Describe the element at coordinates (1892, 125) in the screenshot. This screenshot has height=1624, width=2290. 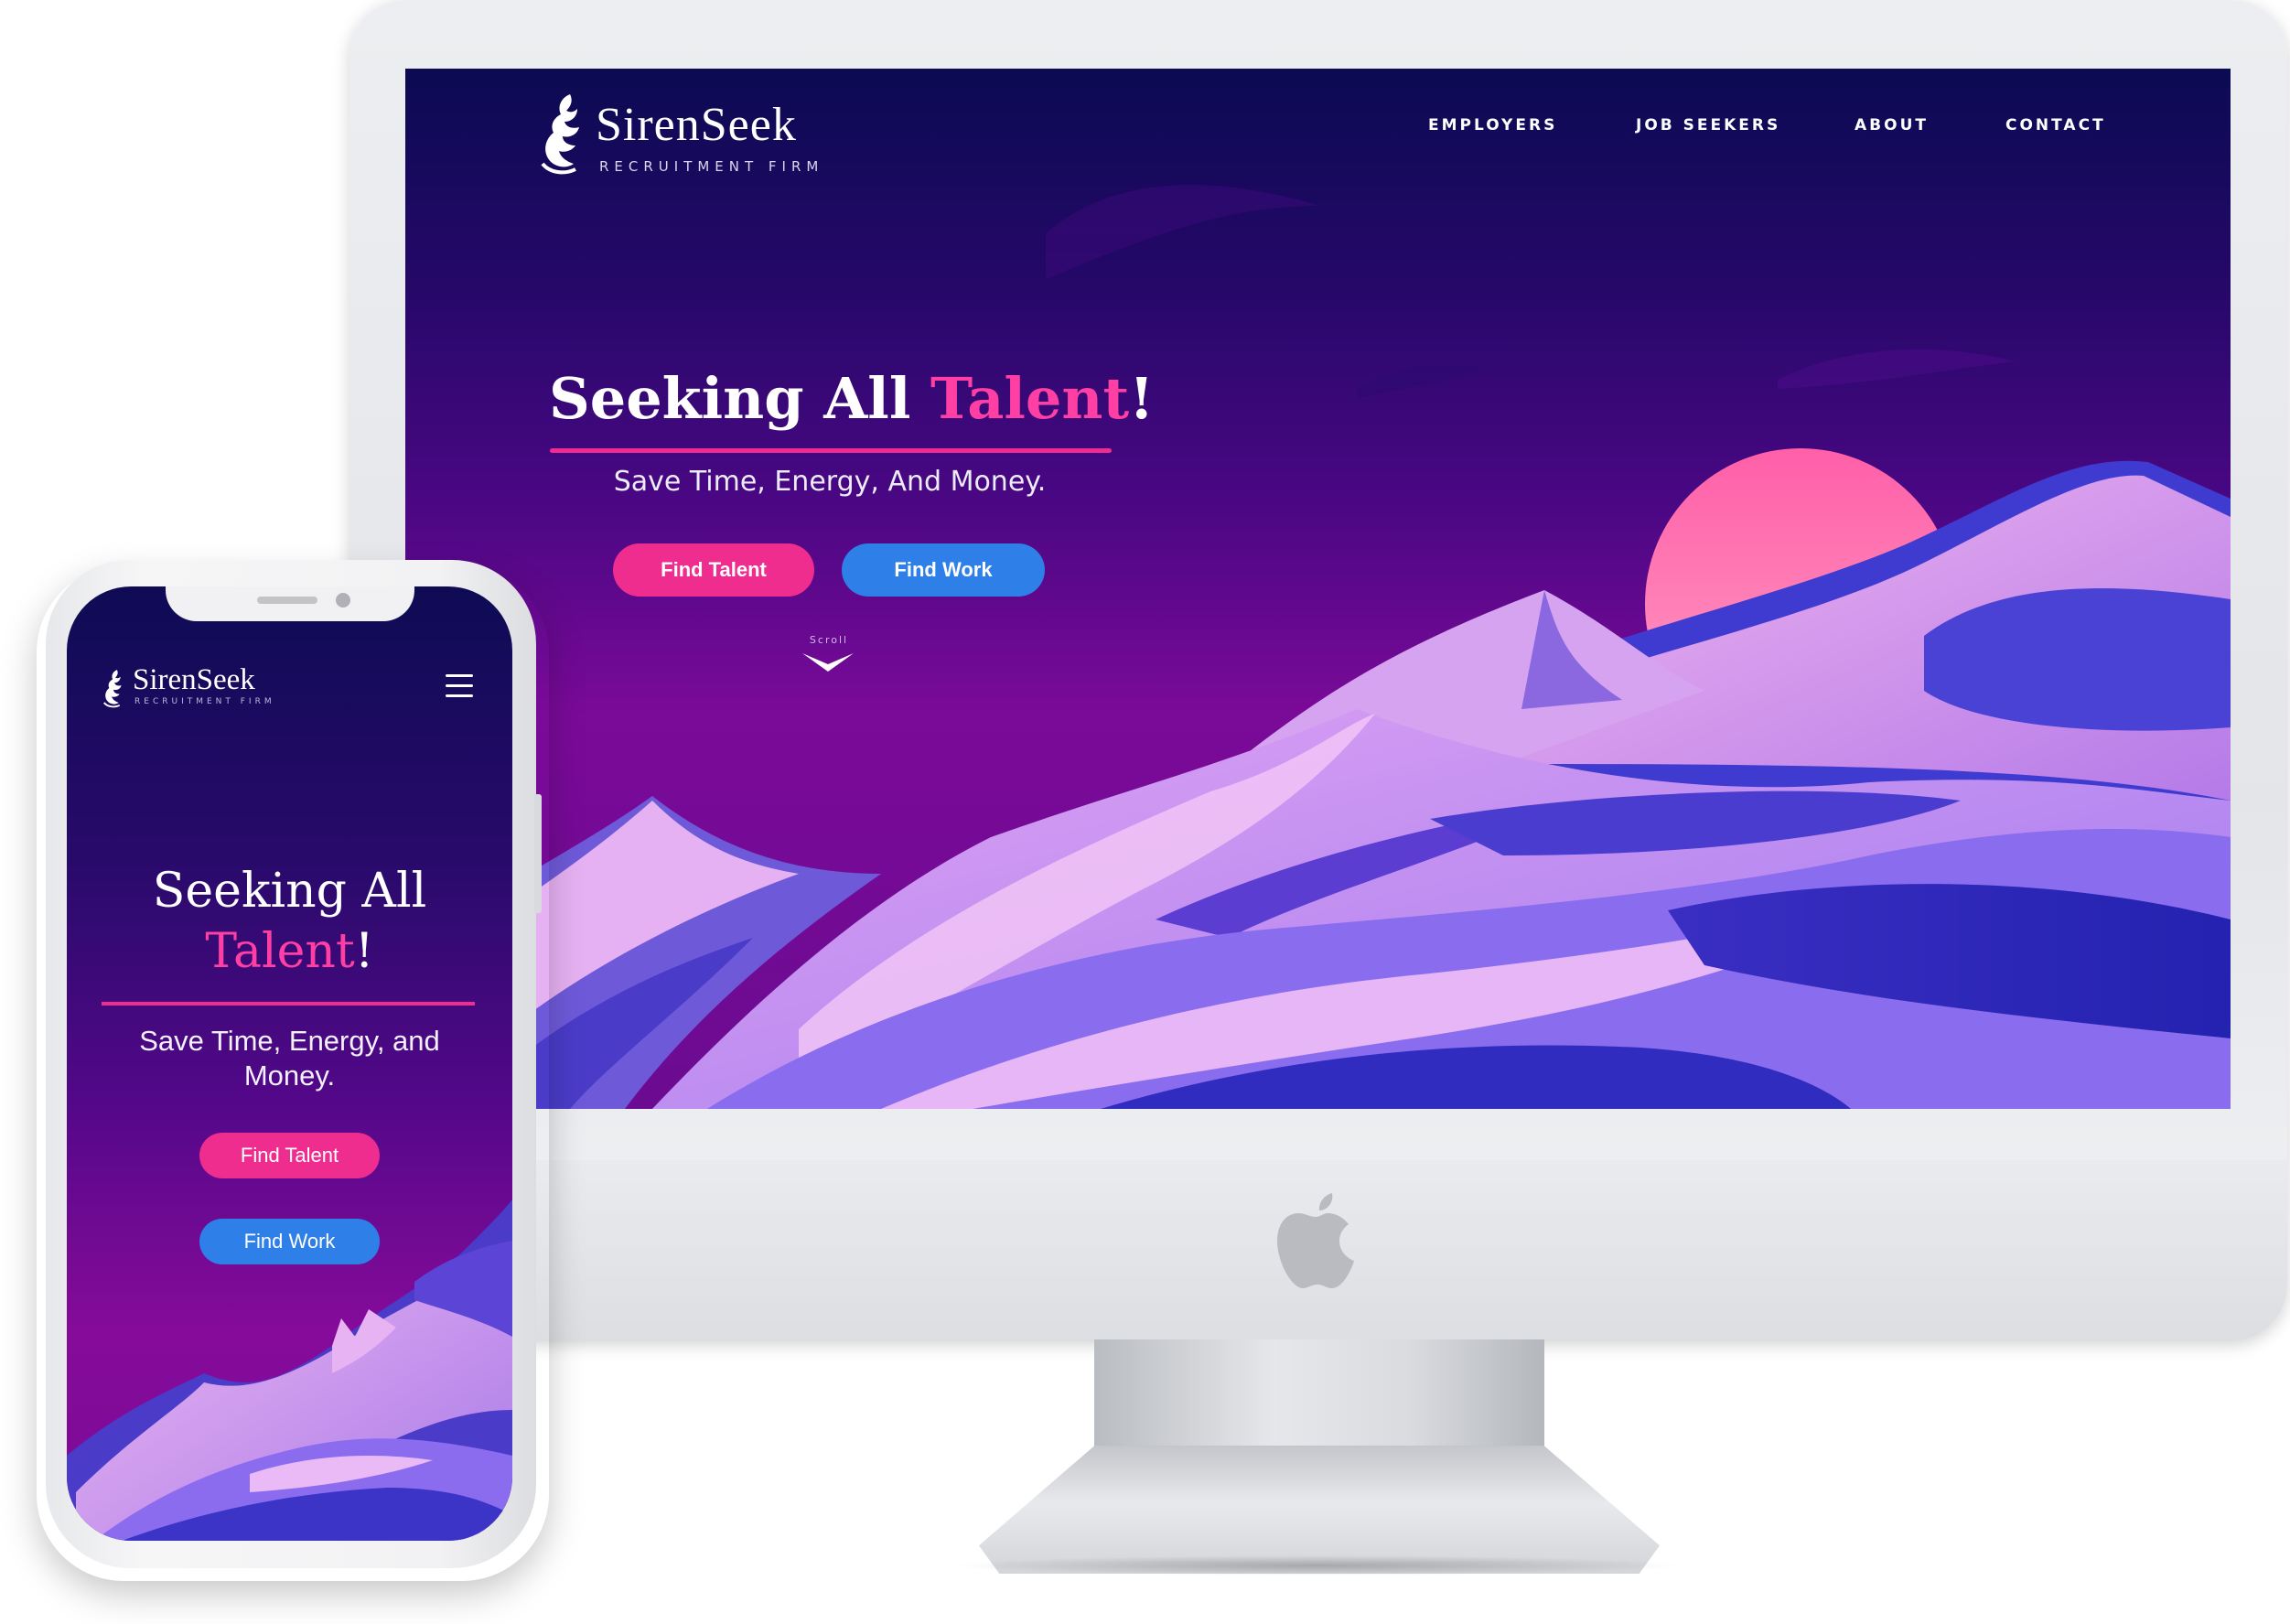
I see `nav-about: ABOUT` at that location.